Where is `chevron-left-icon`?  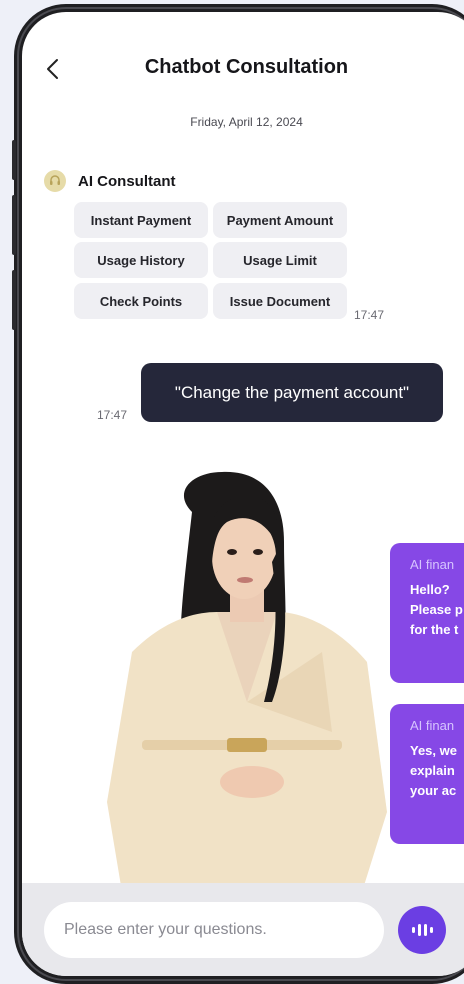 chevron-left-icon is located at coordinates (52, 69).